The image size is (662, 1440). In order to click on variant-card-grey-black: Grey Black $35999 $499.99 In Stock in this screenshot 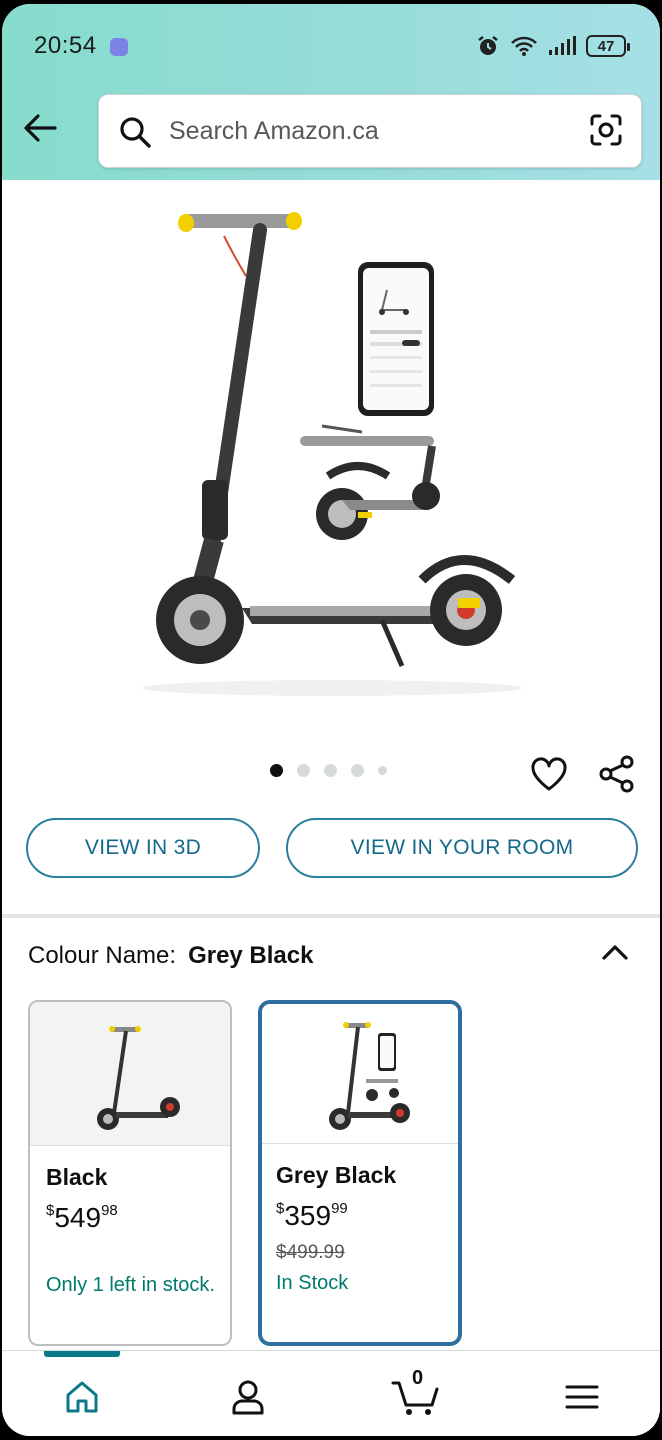, I will do `click(360, 1173)`.